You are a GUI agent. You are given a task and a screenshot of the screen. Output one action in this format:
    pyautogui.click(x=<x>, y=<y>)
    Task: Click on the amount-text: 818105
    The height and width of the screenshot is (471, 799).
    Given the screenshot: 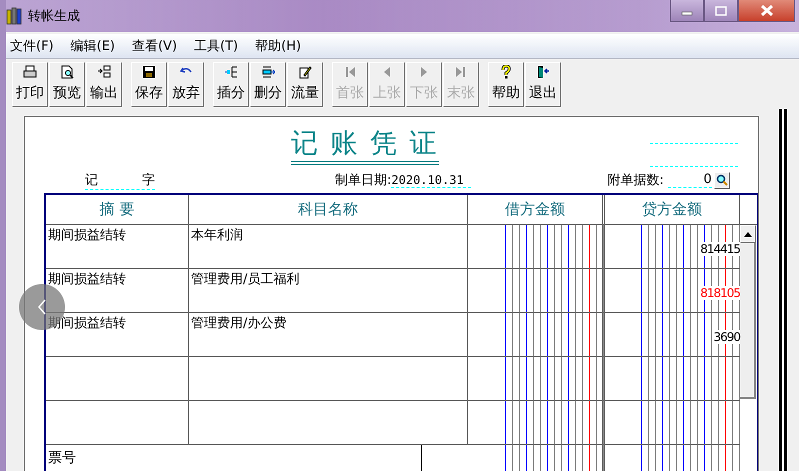 What is the action you would take?
    pyautogui.click(x=719, y=293)
    